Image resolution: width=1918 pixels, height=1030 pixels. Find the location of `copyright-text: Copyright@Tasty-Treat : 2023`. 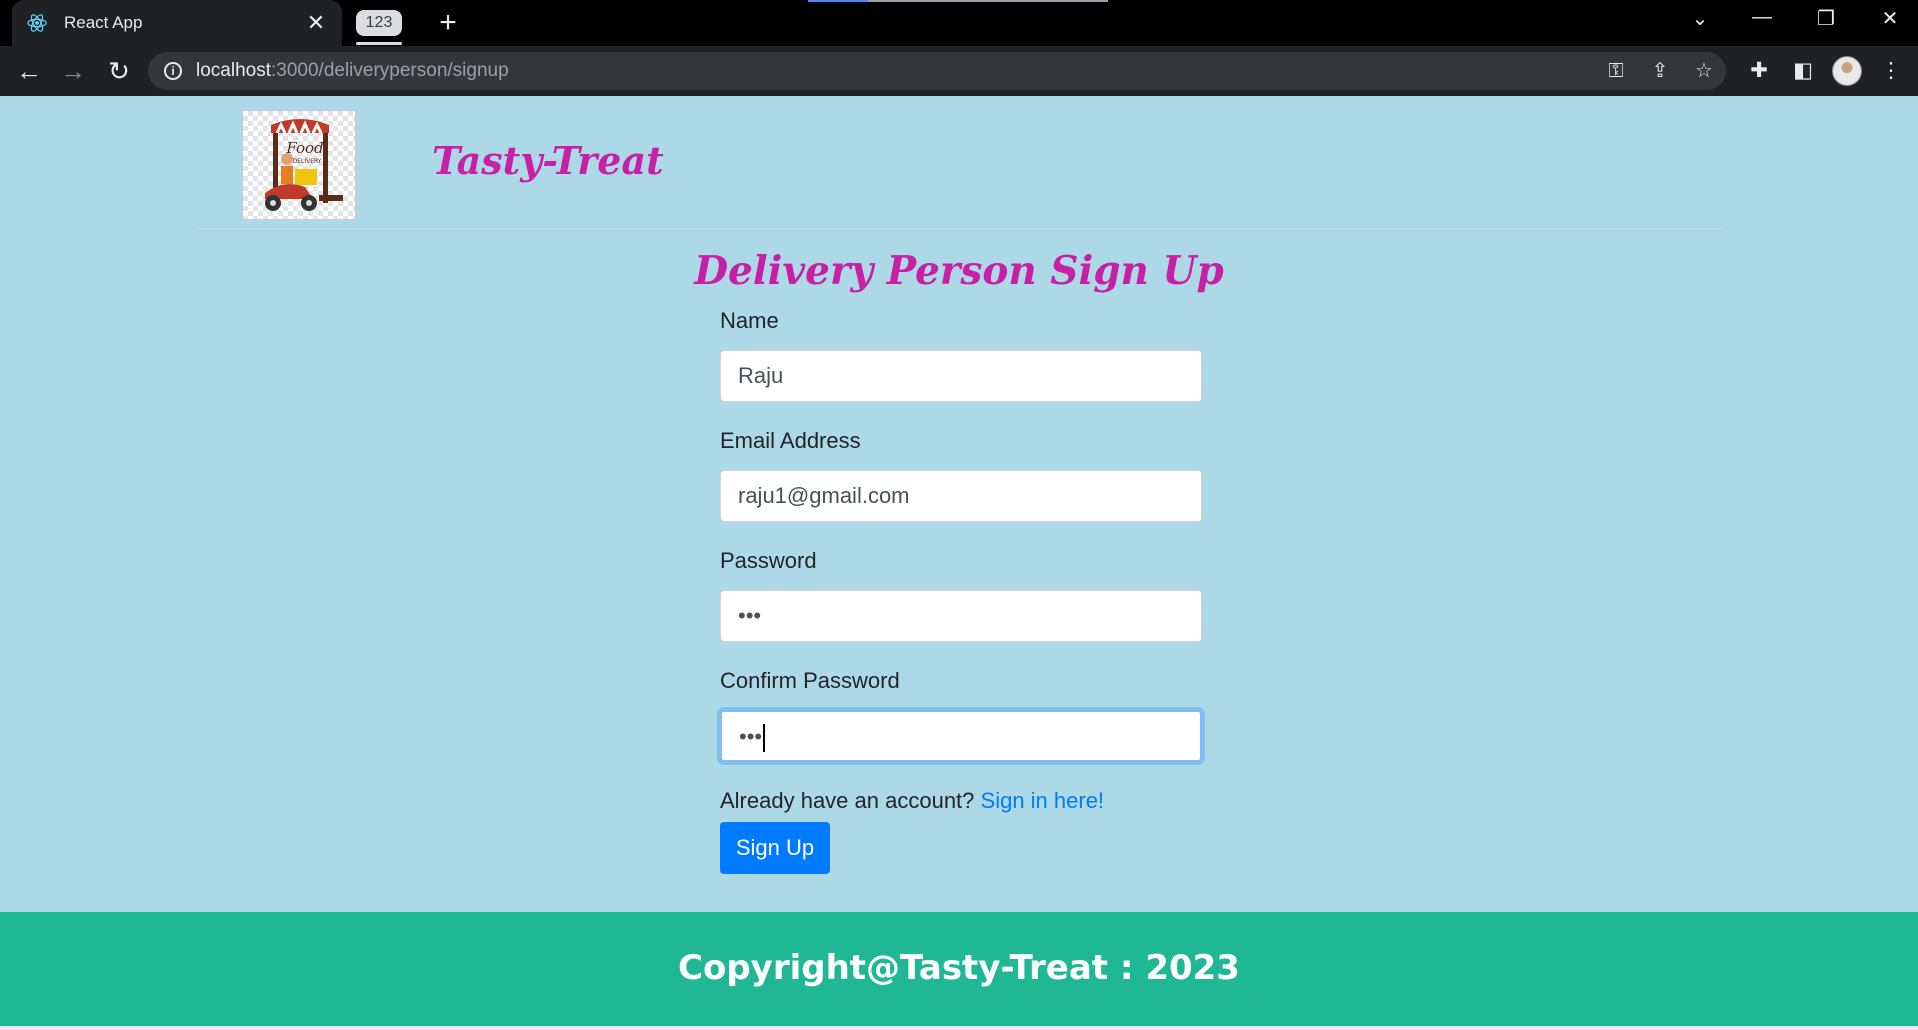

copyright-text: Copyright@Tasty-Treat : 2023 is located at coordinates (959, 968).